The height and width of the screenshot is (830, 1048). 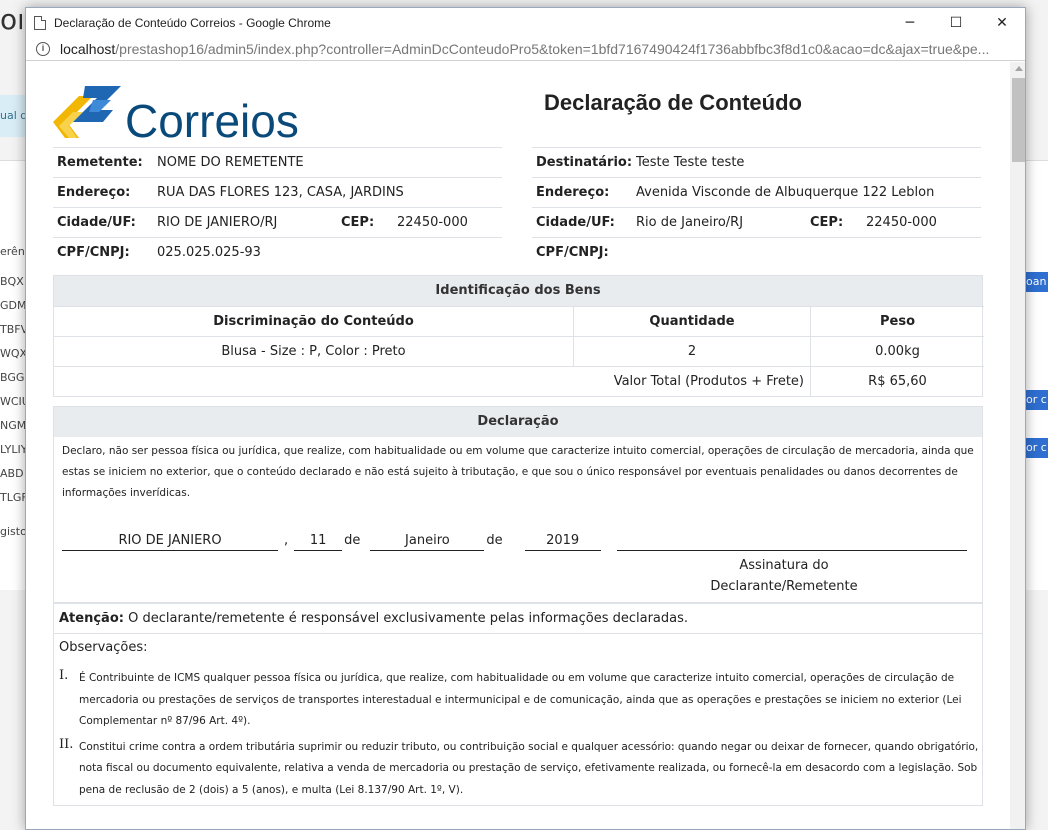 I want to click on background-info-alert: ual d, so click(x=13, y=116).